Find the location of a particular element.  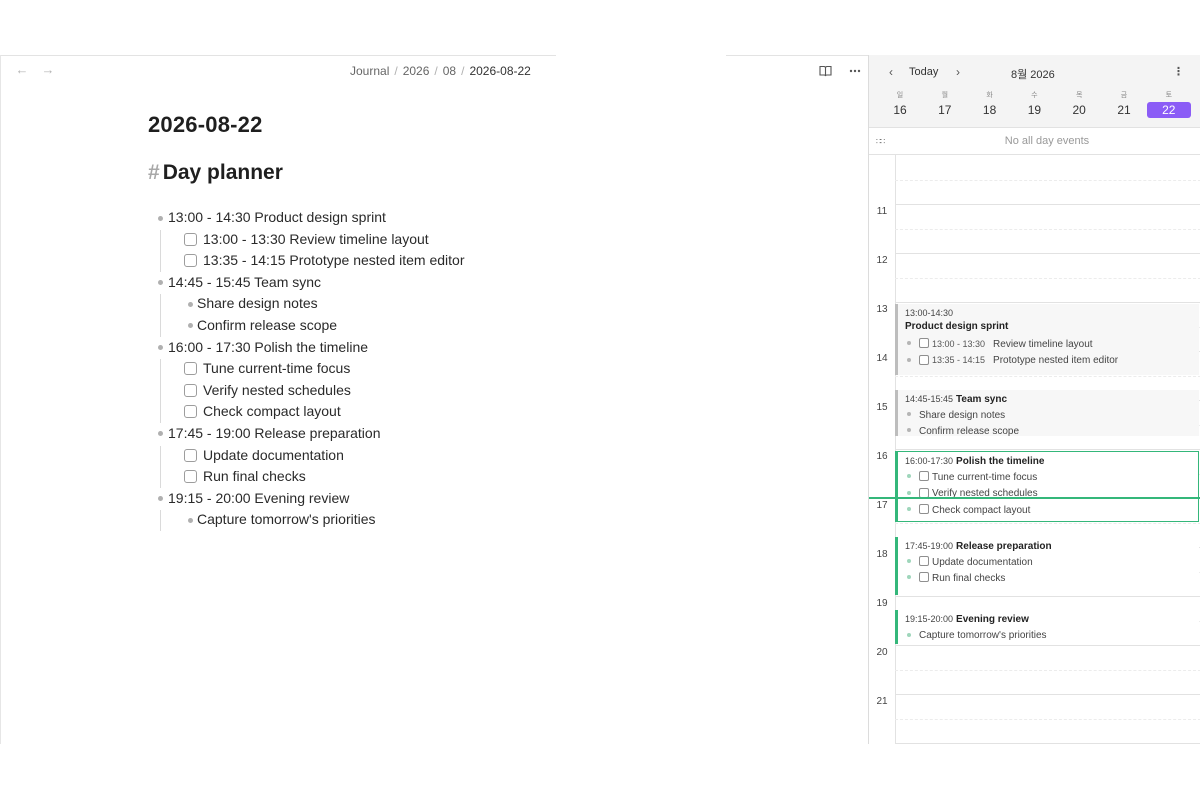

outline-item-text: 13:00 - 14:30 Product design sprint is located at coordinates (277, 217).